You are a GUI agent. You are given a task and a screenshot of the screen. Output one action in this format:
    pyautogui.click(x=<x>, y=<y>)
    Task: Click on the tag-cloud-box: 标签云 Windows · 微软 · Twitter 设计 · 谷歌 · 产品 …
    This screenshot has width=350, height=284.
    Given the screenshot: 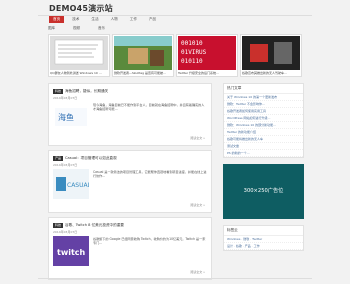 What is the action you would take?
    pyautogui.click(x=263, y=238)
    